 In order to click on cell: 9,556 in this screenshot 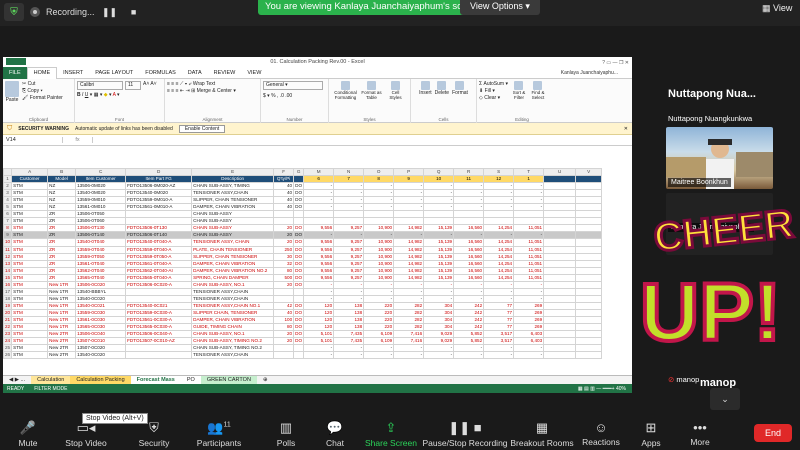, I will do `click(319, 242)`.